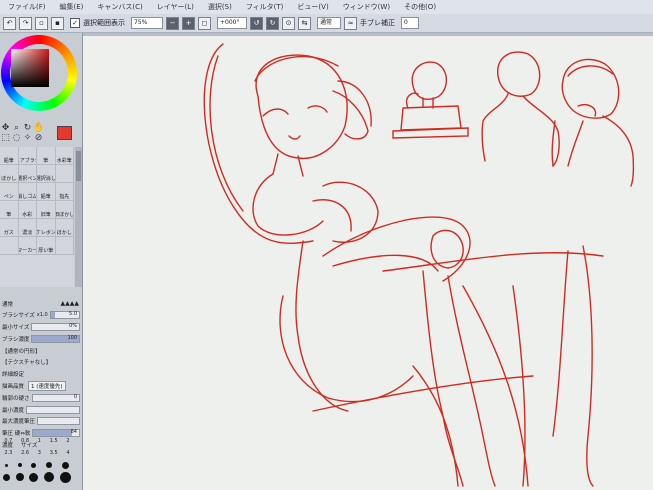  I want to click on quality-select: 1 (速度優先), so click(47, 386).